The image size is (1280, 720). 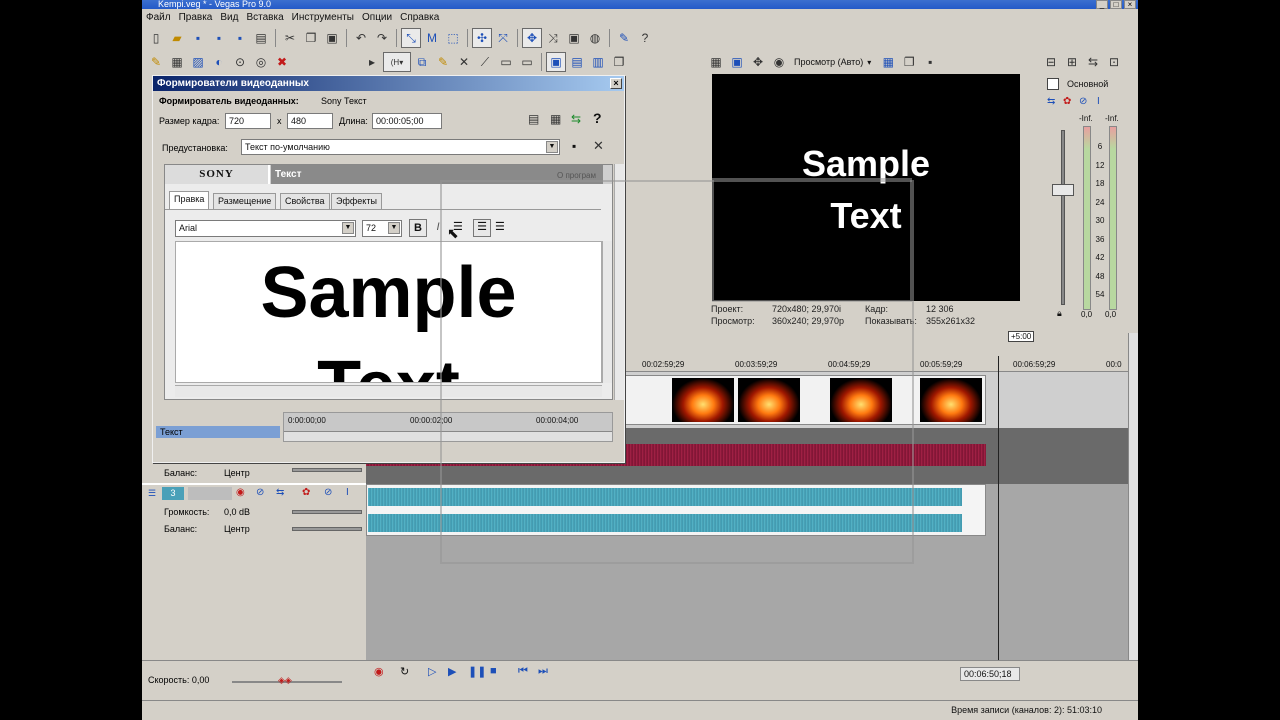 What do you see at coordinates (485, 62) in the screenshot?
I see `envelope-icon: ⟋` at bounding box center [485, 62].